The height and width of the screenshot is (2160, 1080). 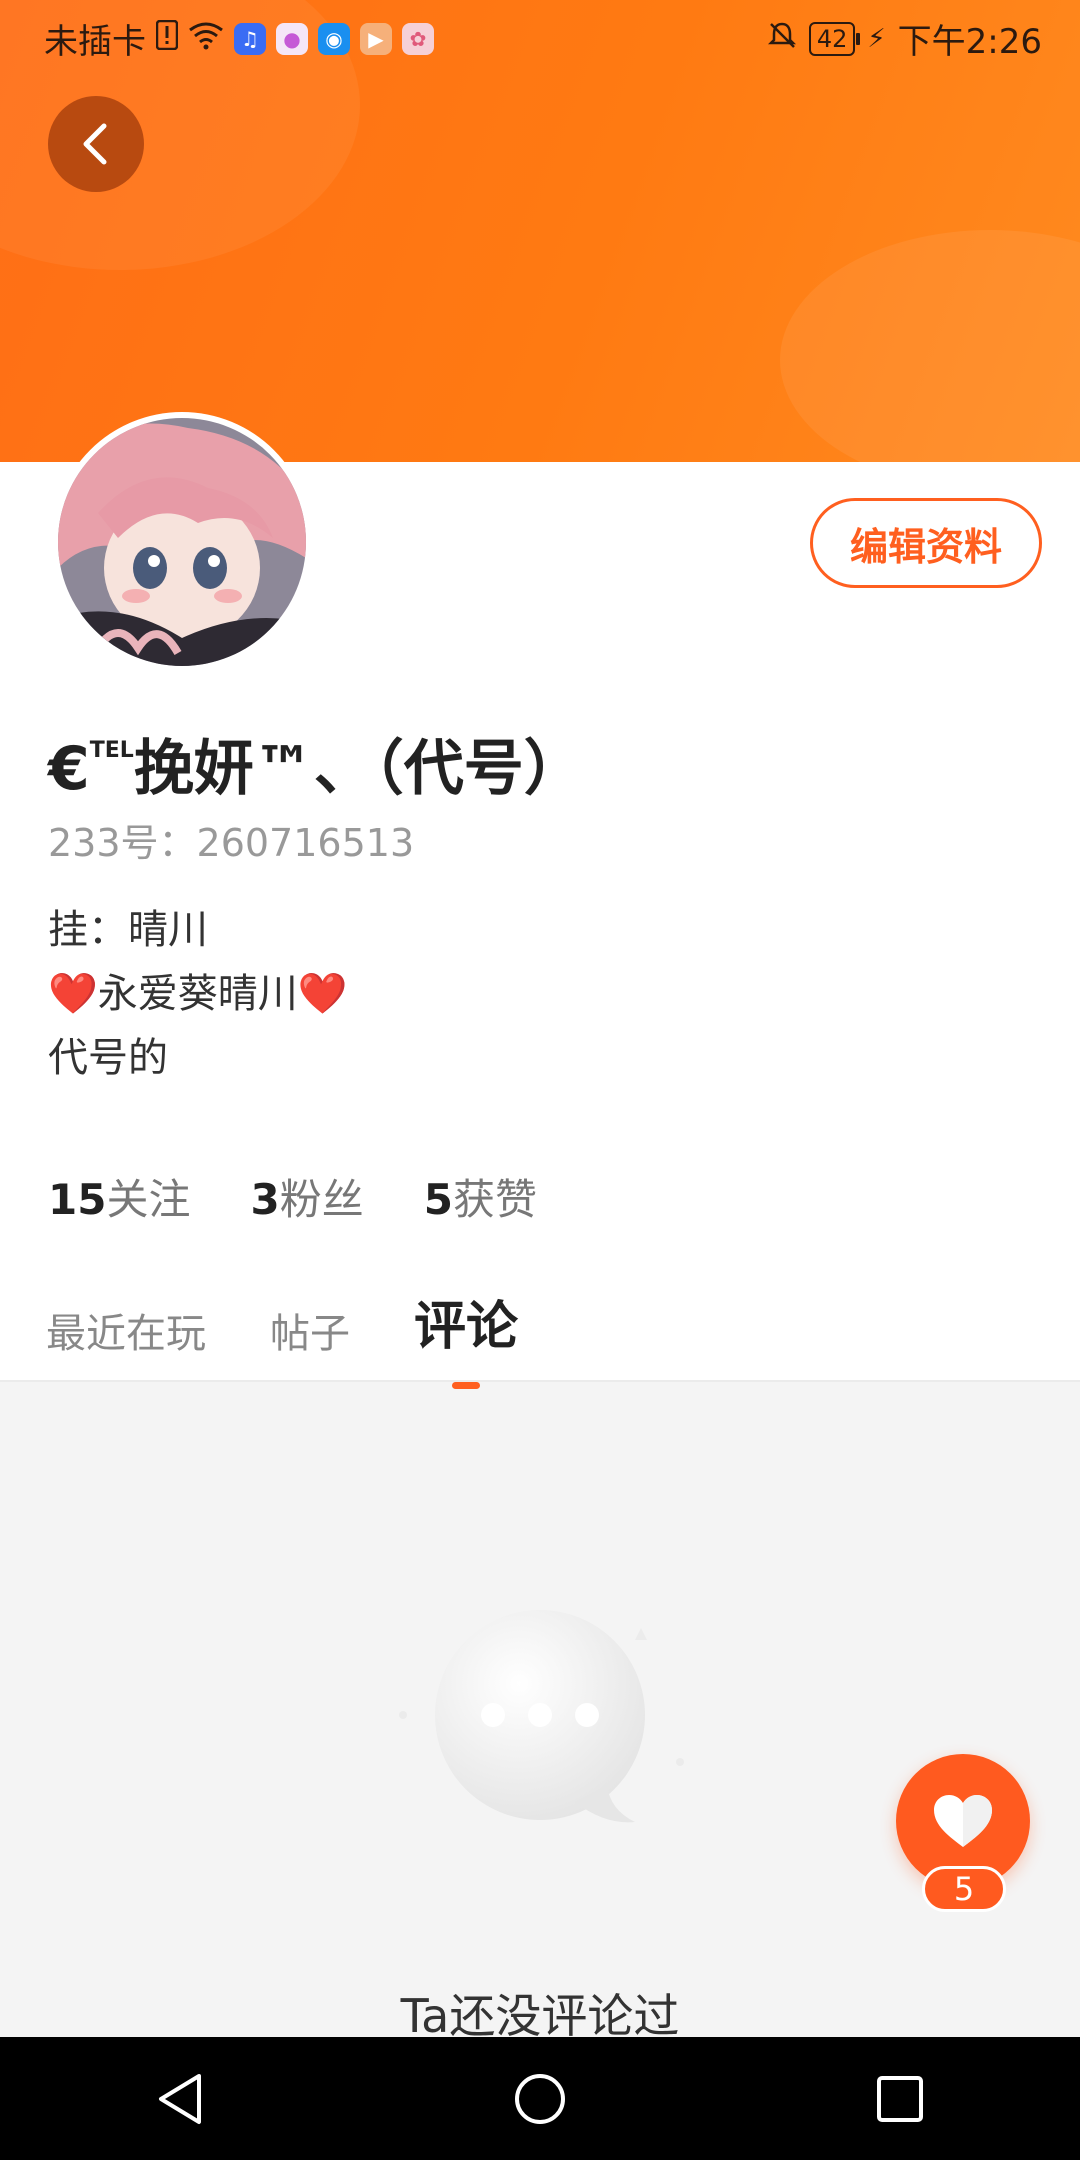 I want to click on nav-home-icon, so click(x=540, y=2098).